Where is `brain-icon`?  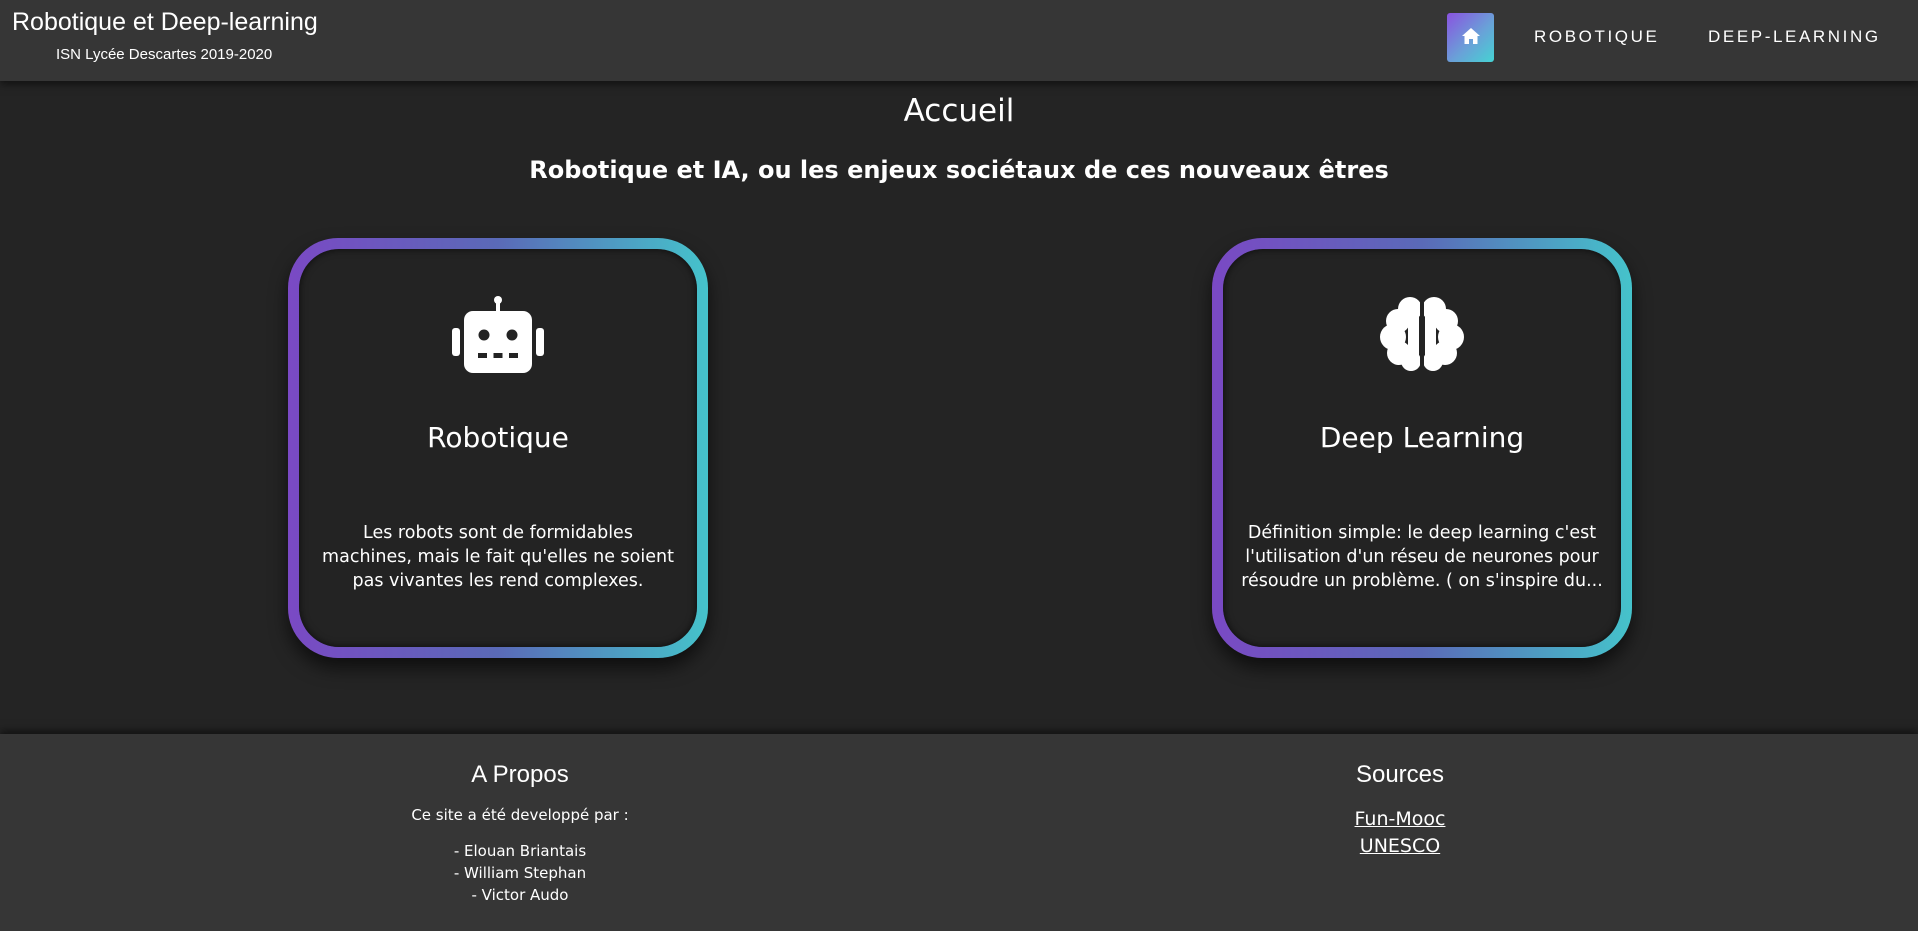 brain-icon is located at coordinates (1422, 335).